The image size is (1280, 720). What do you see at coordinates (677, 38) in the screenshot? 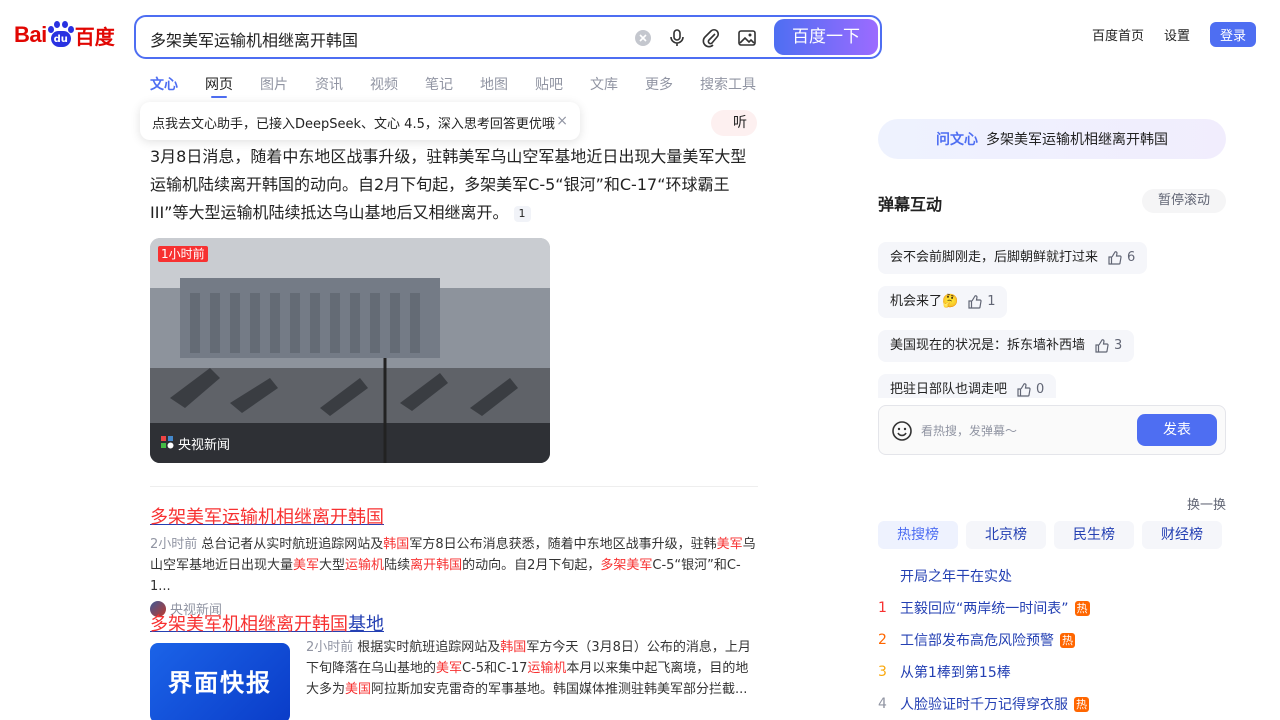
I see `microphone-icon` at bounding box center [677, 38].